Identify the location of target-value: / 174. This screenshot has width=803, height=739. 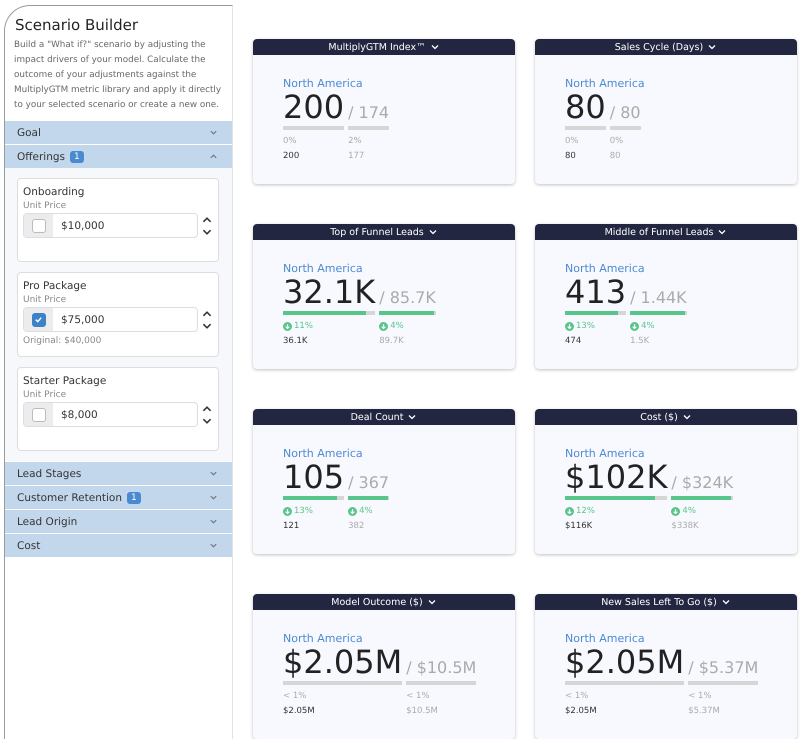
(369, 113).